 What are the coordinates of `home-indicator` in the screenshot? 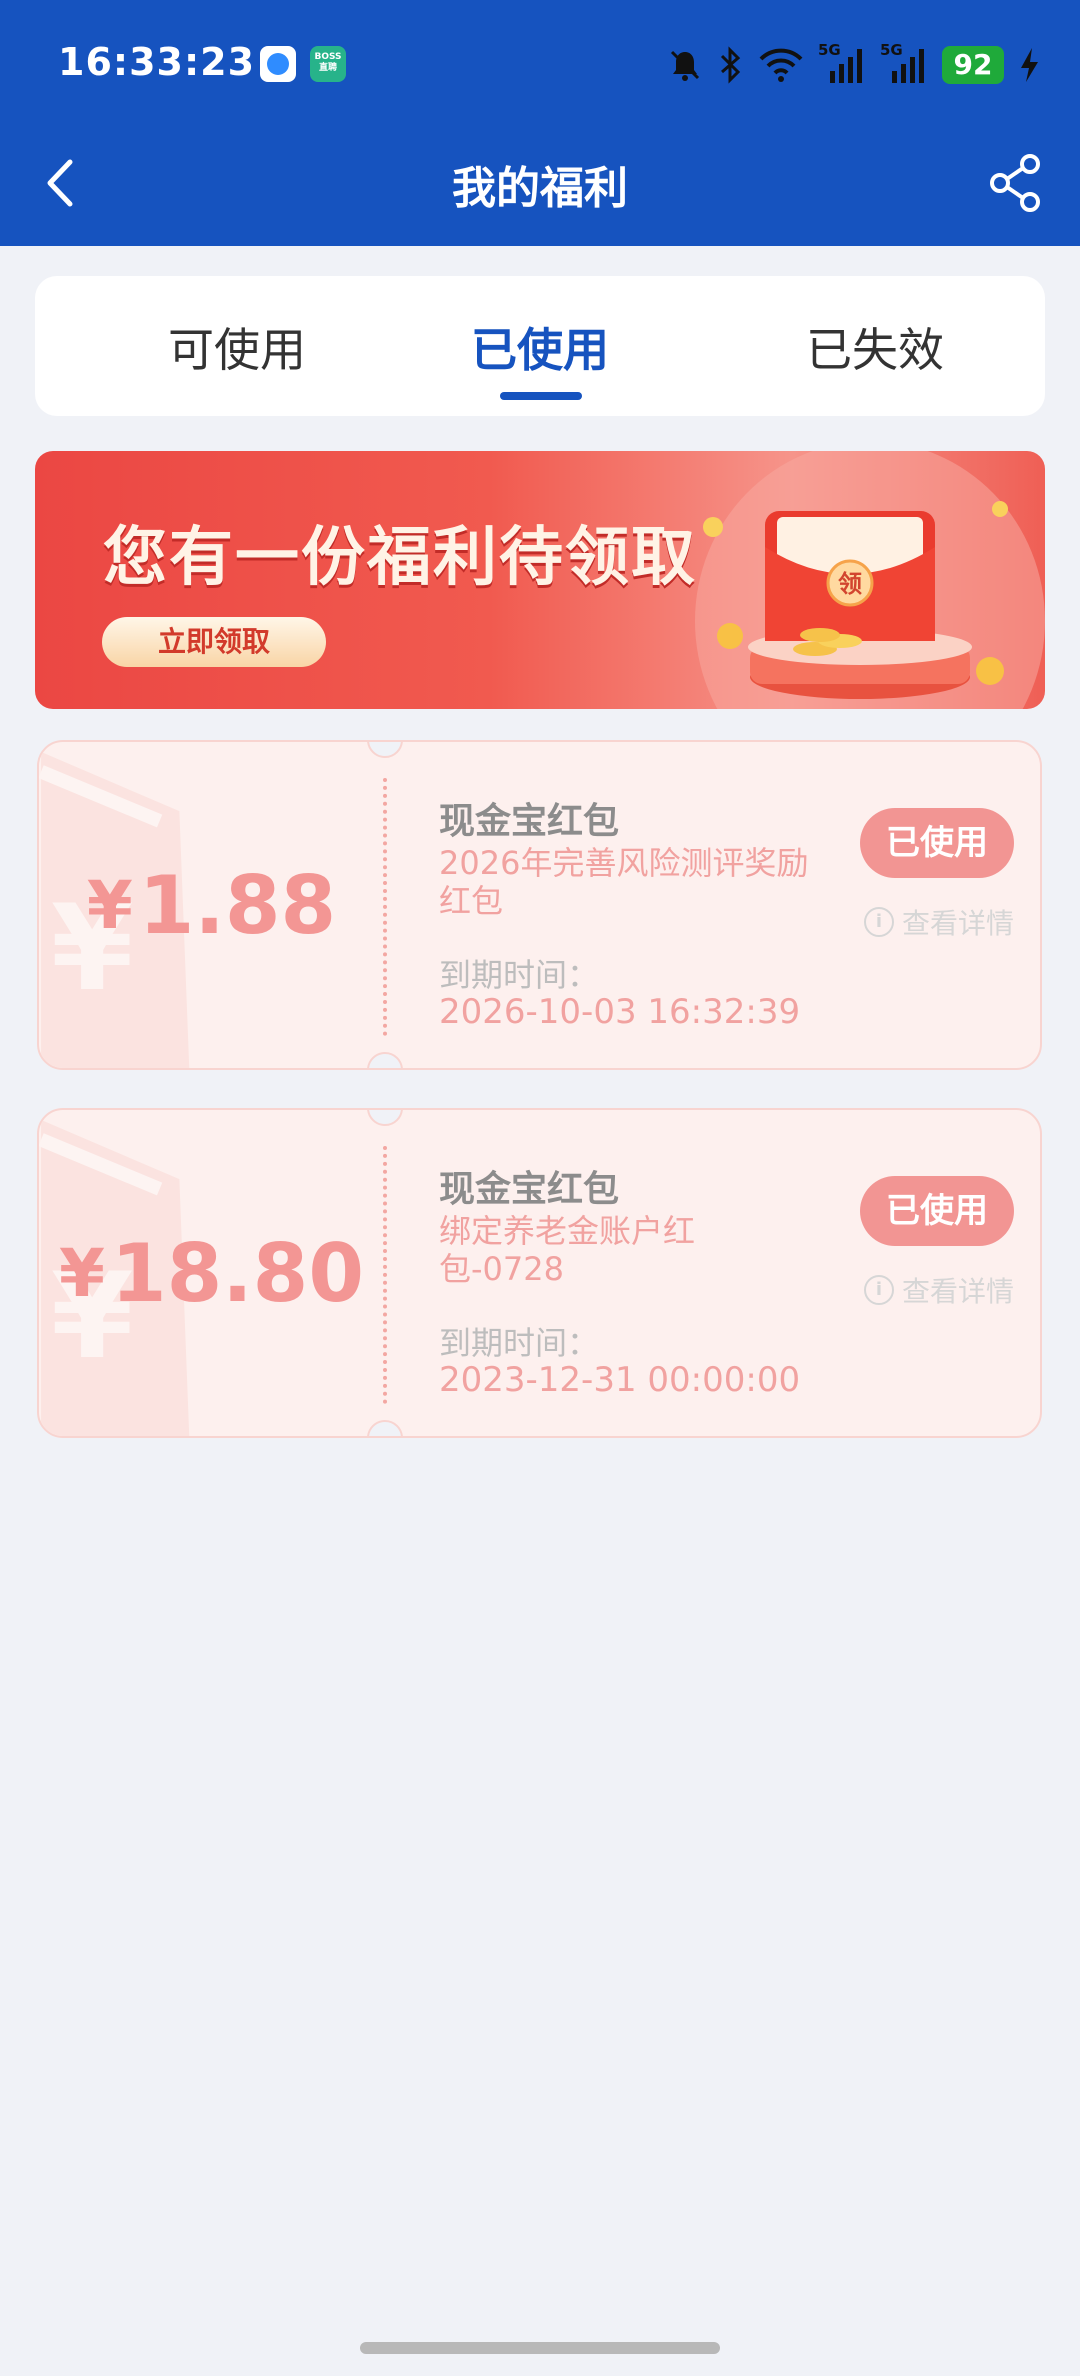 It's located at (540, 2348).